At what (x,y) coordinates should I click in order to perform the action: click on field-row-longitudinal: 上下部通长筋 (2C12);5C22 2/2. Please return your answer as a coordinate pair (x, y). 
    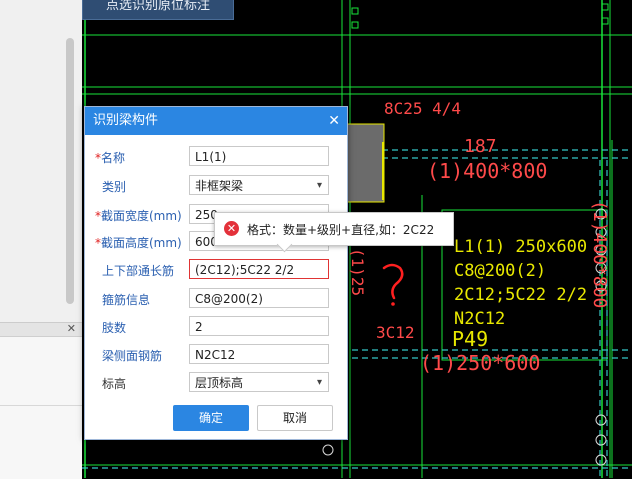
    Looking at the image, I should click on (216, 270).